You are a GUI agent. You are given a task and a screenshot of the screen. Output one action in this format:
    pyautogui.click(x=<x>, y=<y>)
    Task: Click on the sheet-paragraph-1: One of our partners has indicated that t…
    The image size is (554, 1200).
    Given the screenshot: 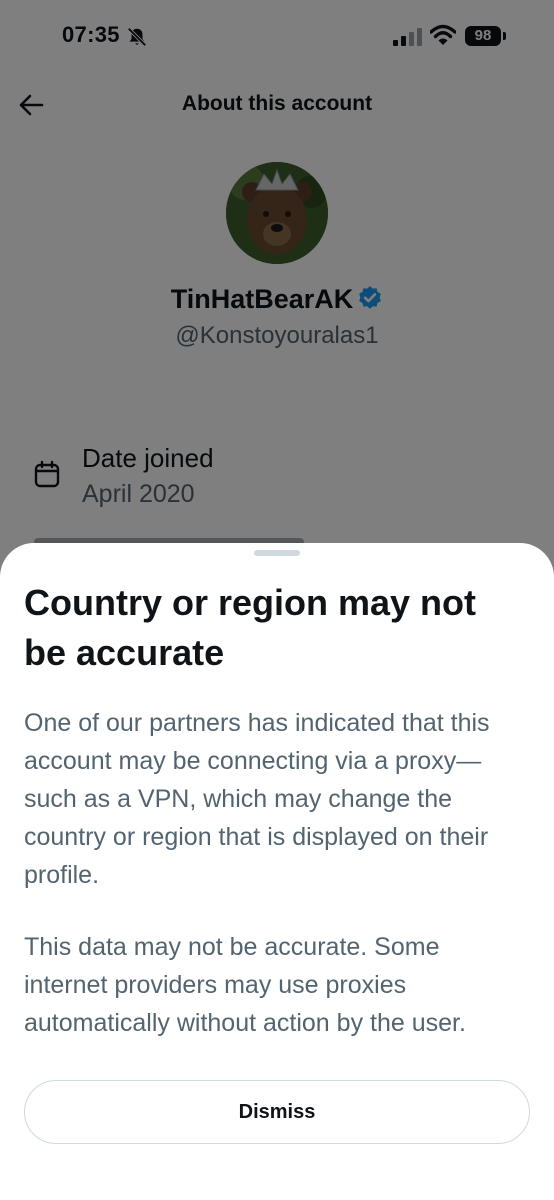 What is the action you would take?
    pyautogui.click(x=257, y=799)
    